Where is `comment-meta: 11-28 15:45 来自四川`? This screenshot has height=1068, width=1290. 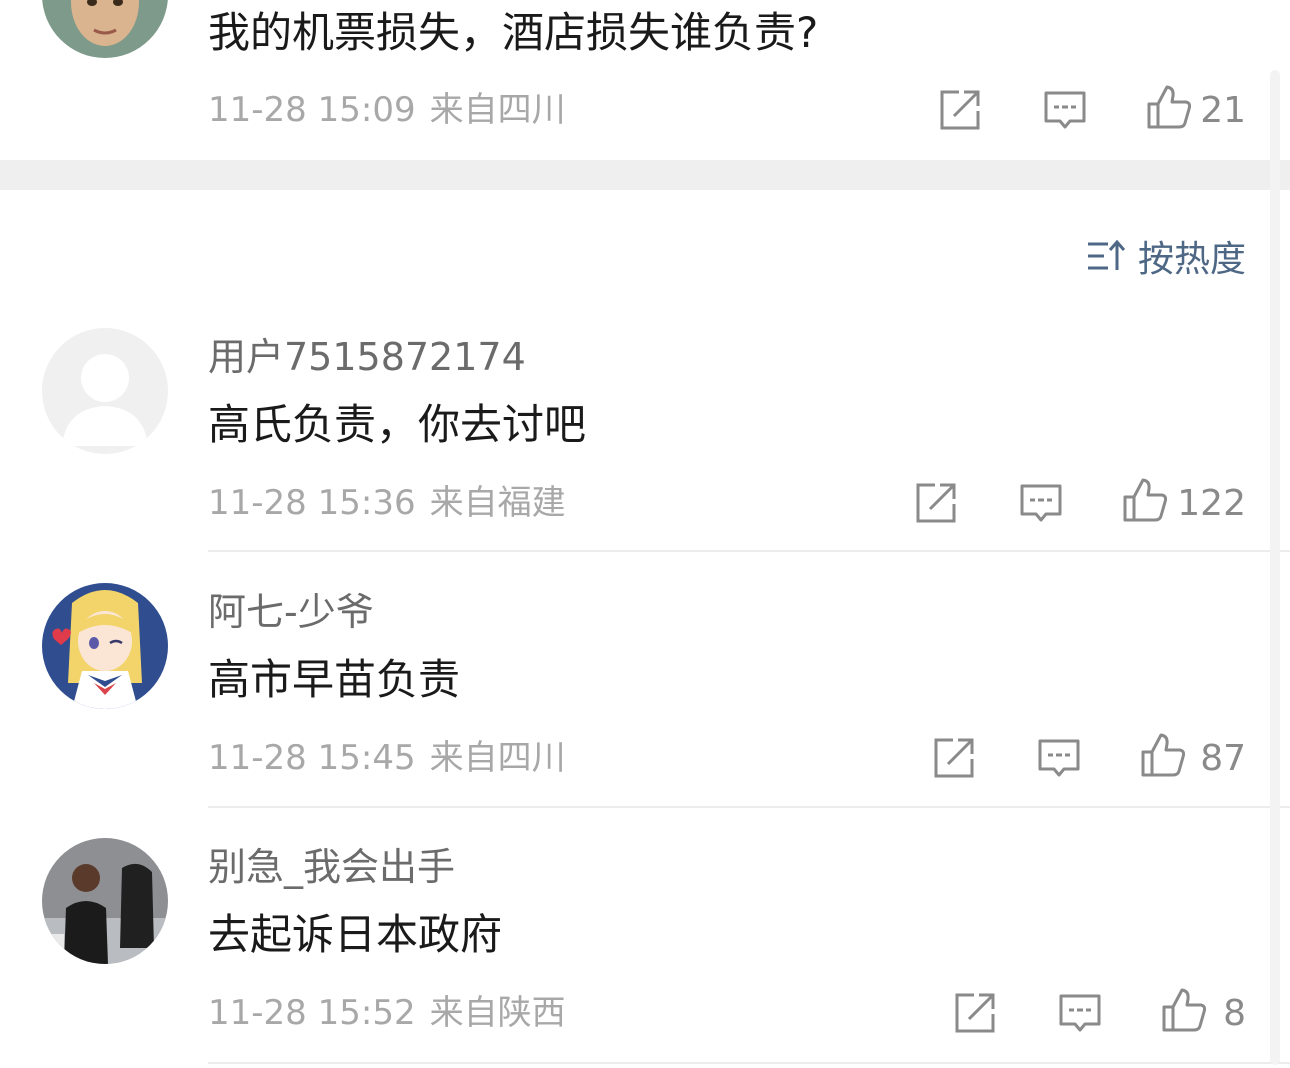 comment-meta: 11-28 15:45 来自四川 is located at coordinates (387, 758).